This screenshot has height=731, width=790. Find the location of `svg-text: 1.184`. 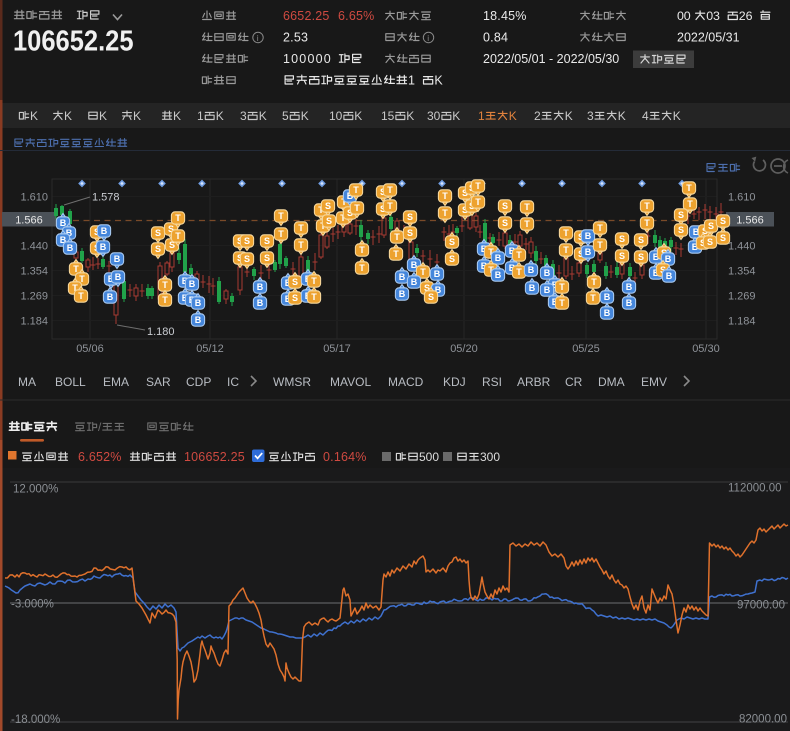

svg-text: 1.184 is located at coordinates (35, 322).